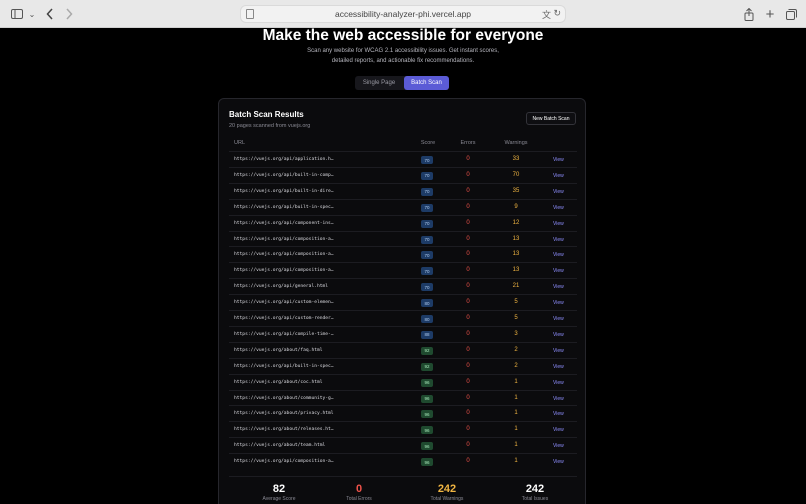 This screenshot has height=504, width=806. Describe the element at coordinates (32, 14) in the screenshot. I see `chevron-down-icon: ⌄` at that location.